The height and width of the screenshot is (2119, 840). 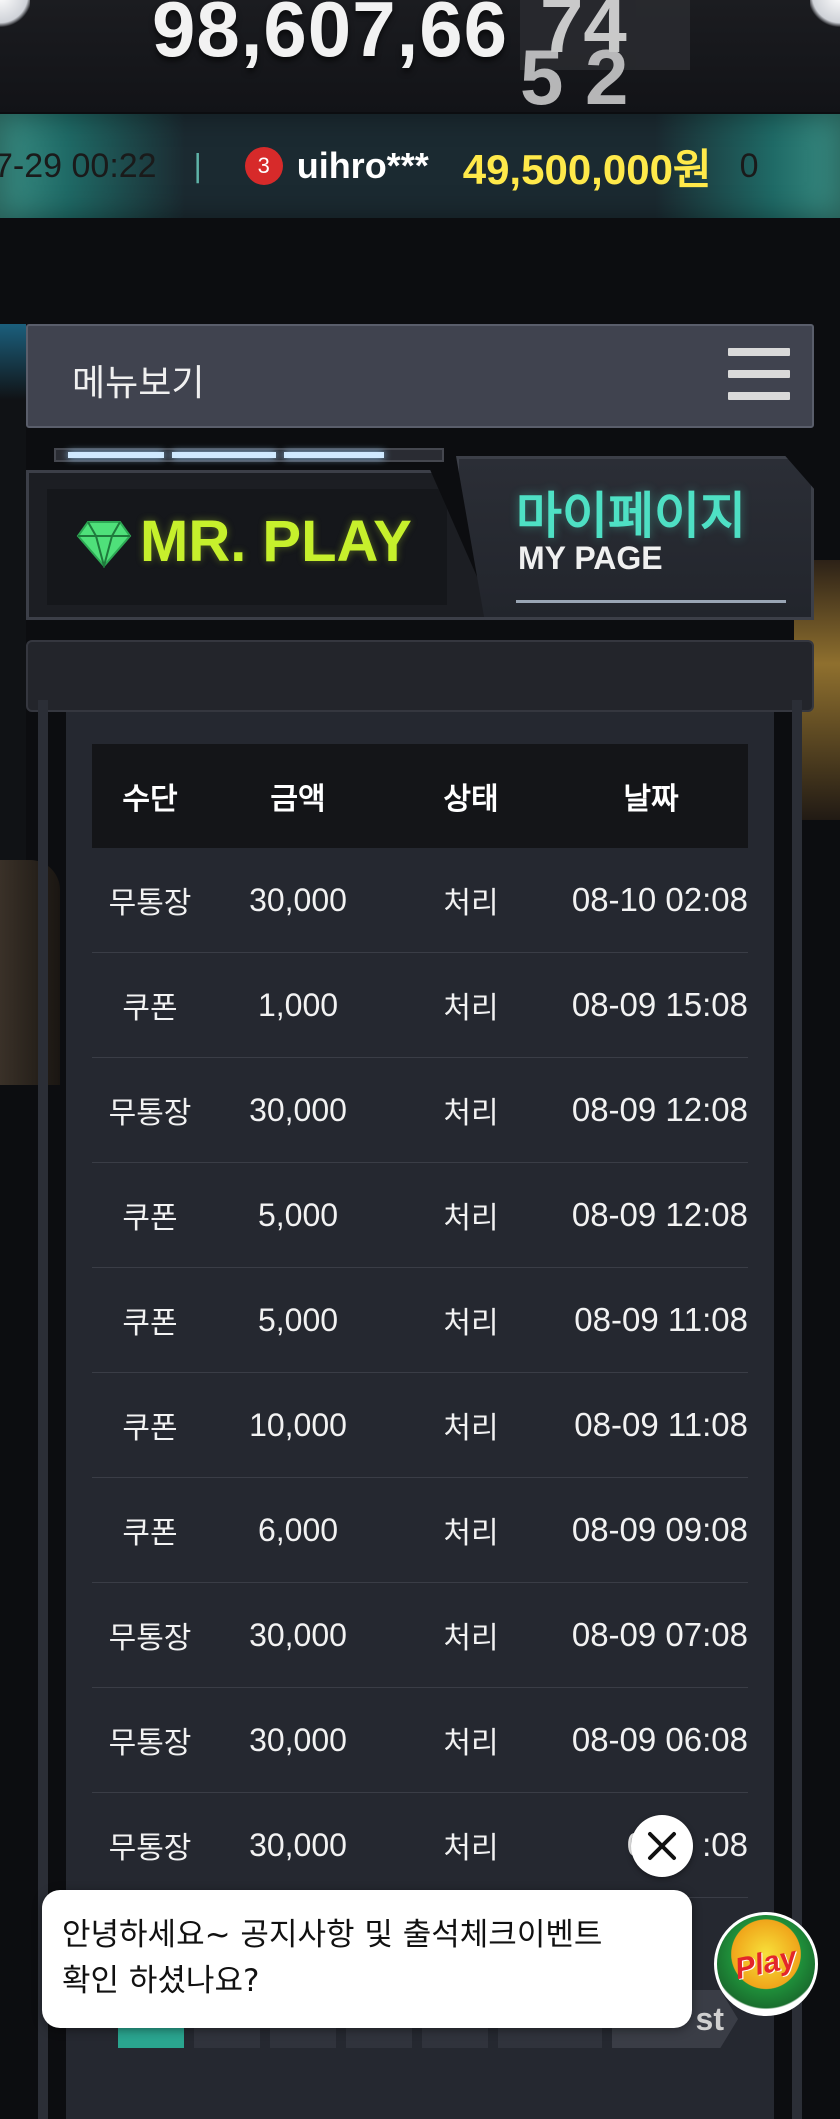 What do you see at coordinates (420, 1530) in the screenshot?
I see `table-row: 쿠폰 6,000 처리 08-09 09:08` at bounding box center [420, 1530].